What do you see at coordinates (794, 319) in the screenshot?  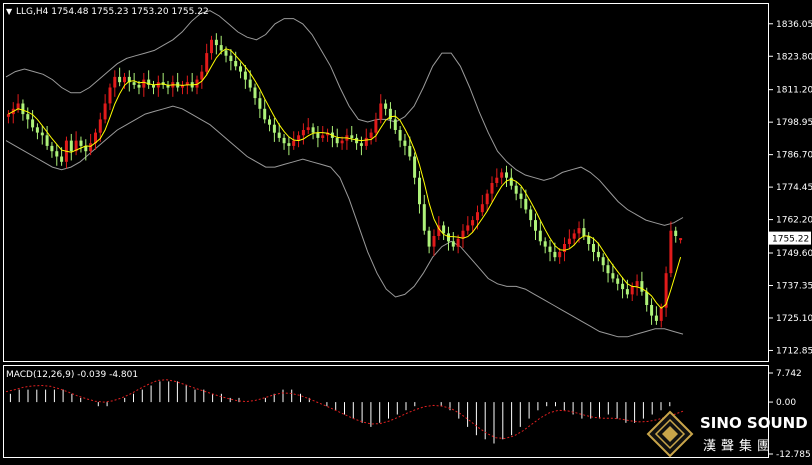 I see `price-tick-label: 1725.10` at bounding box center [794, 319].